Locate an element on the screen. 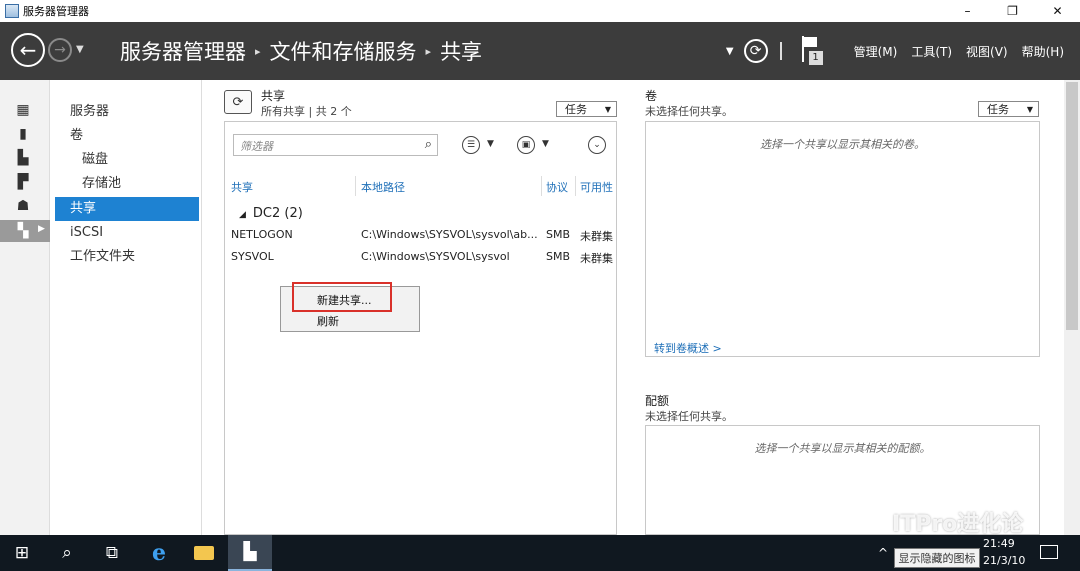 This screenshot has width=1080, height=571. collapse-triangle-icon: ◢ is located at coordinates (242, 215).